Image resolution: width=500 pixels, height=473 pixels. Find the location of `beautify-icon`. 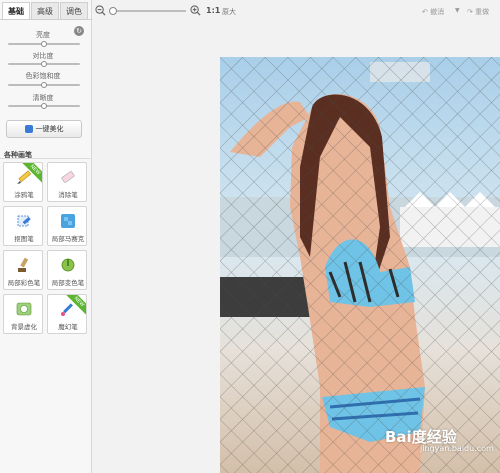

beautify-icon is located at coordinates (28, 129).